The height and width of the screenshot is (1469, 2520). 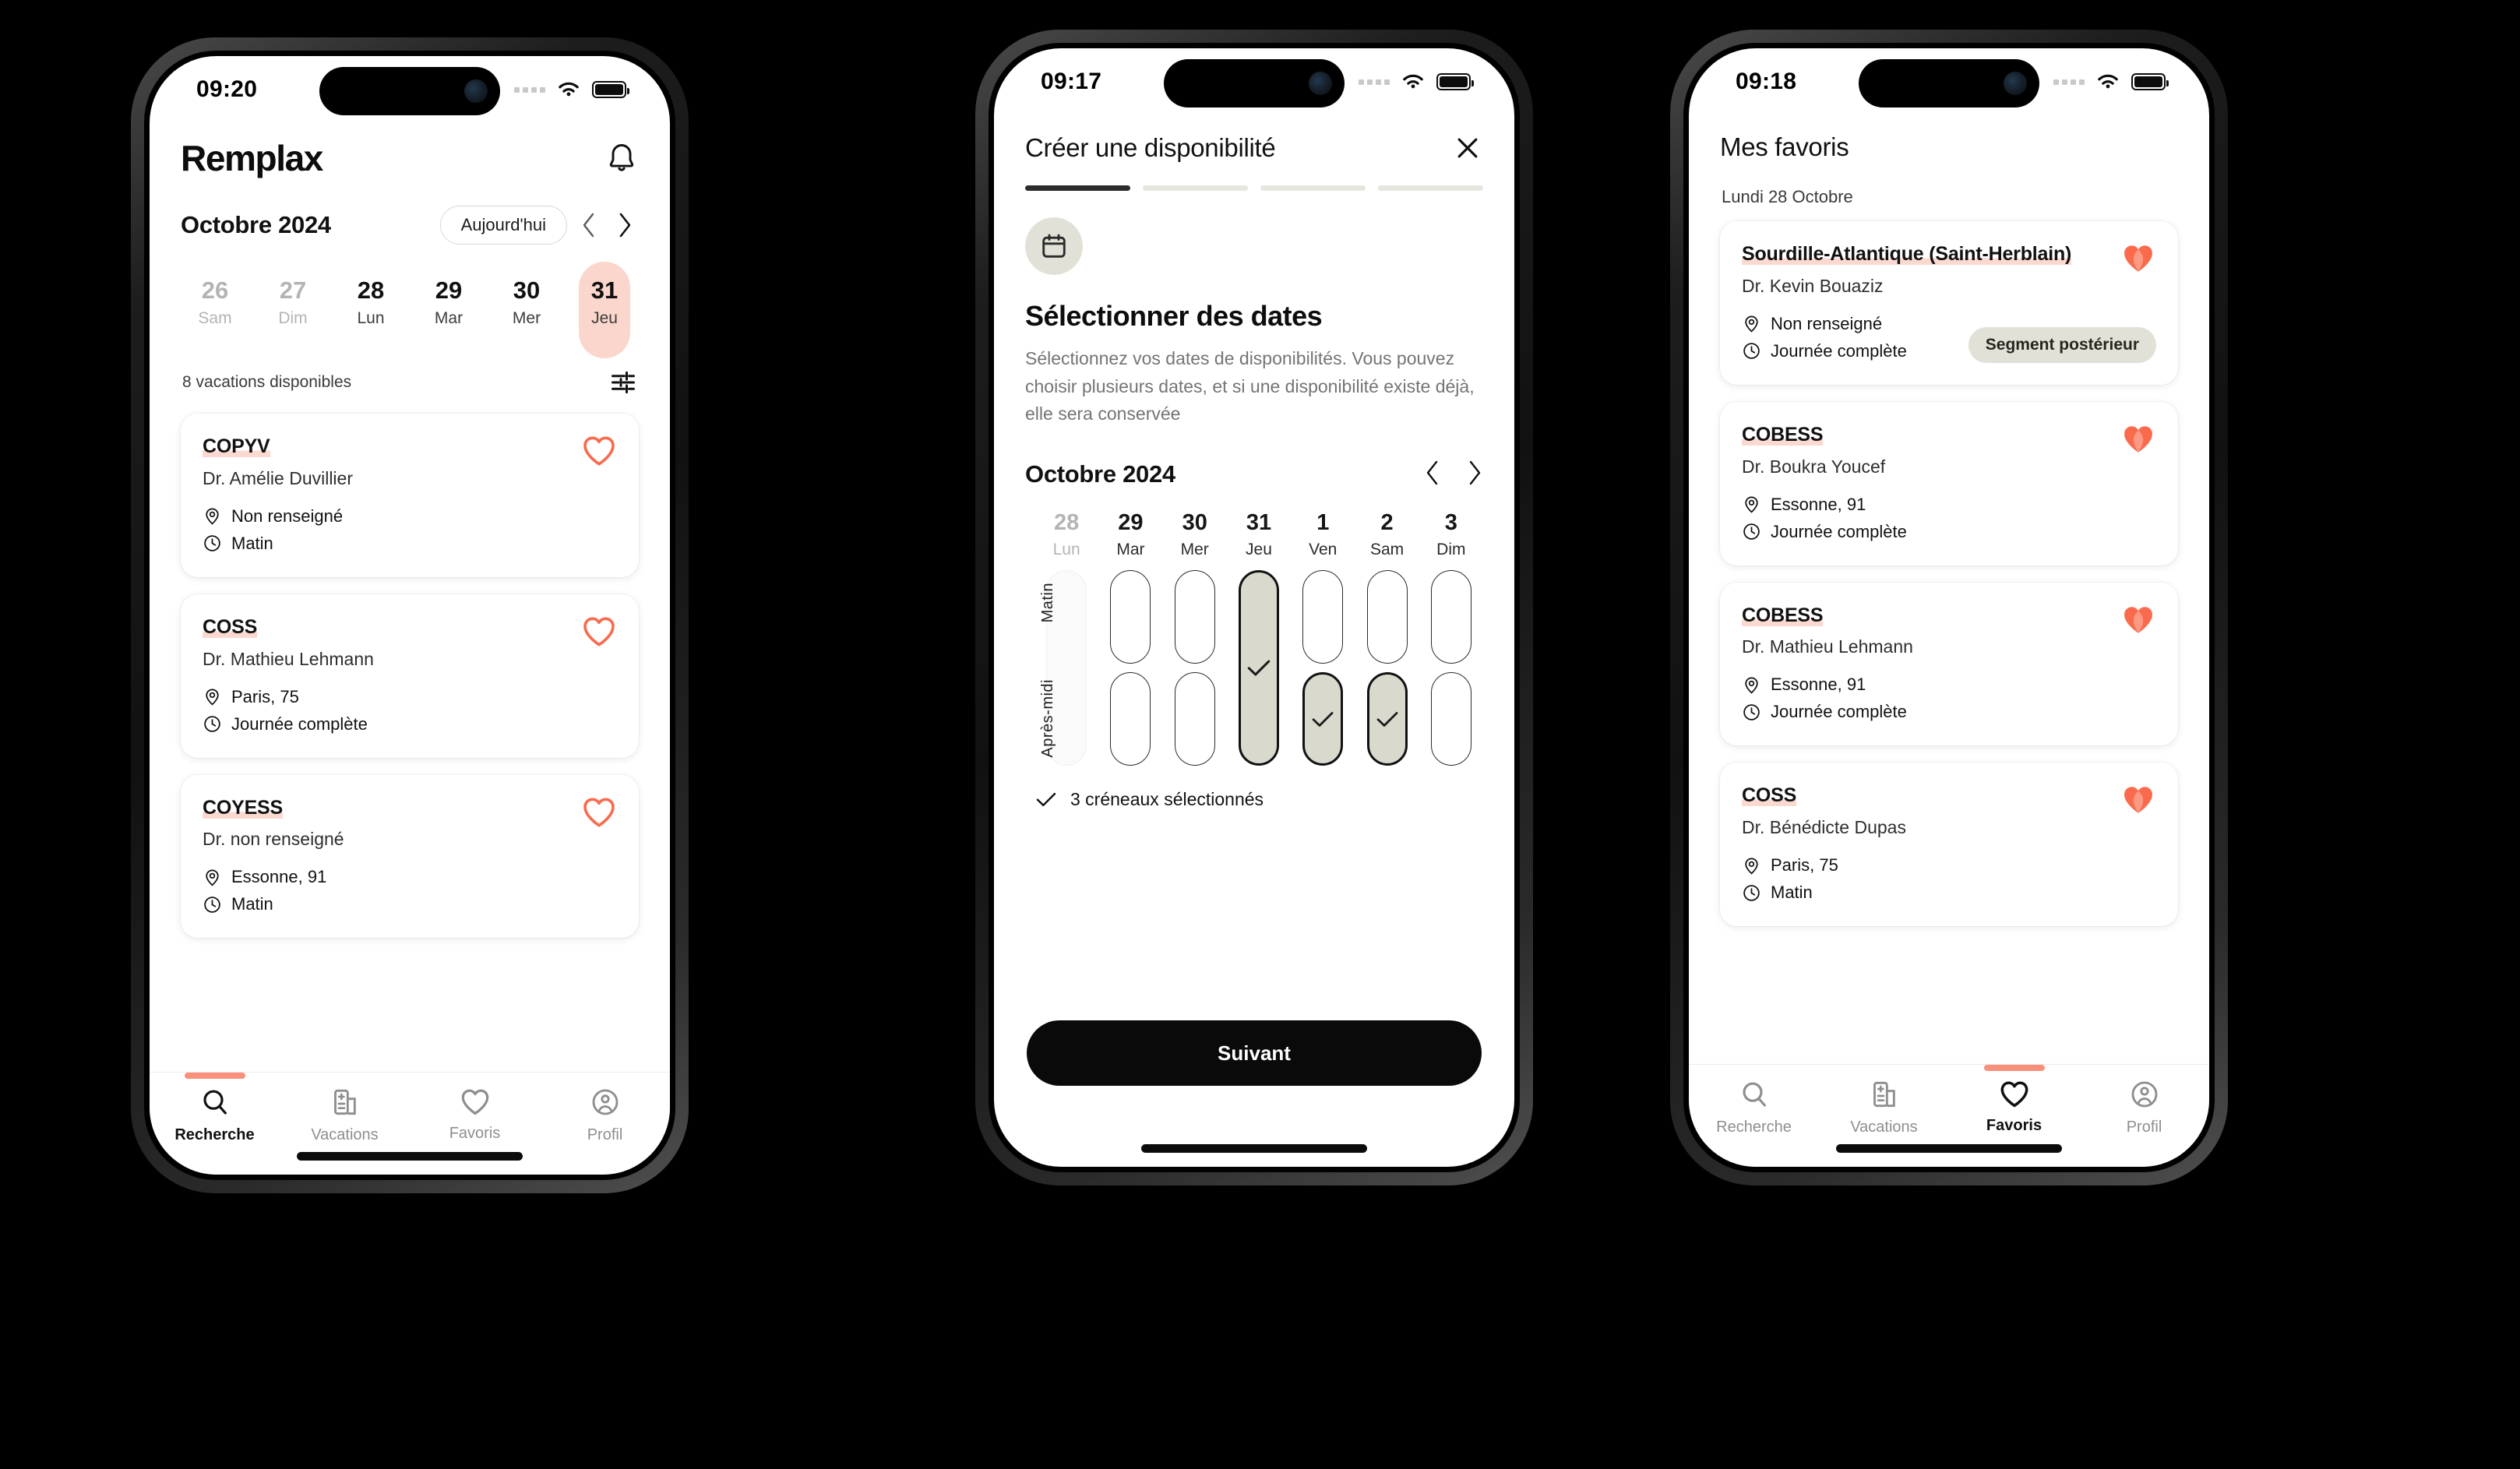 I want to click on tab-label: Profil, so click(x=2144, y=1127).